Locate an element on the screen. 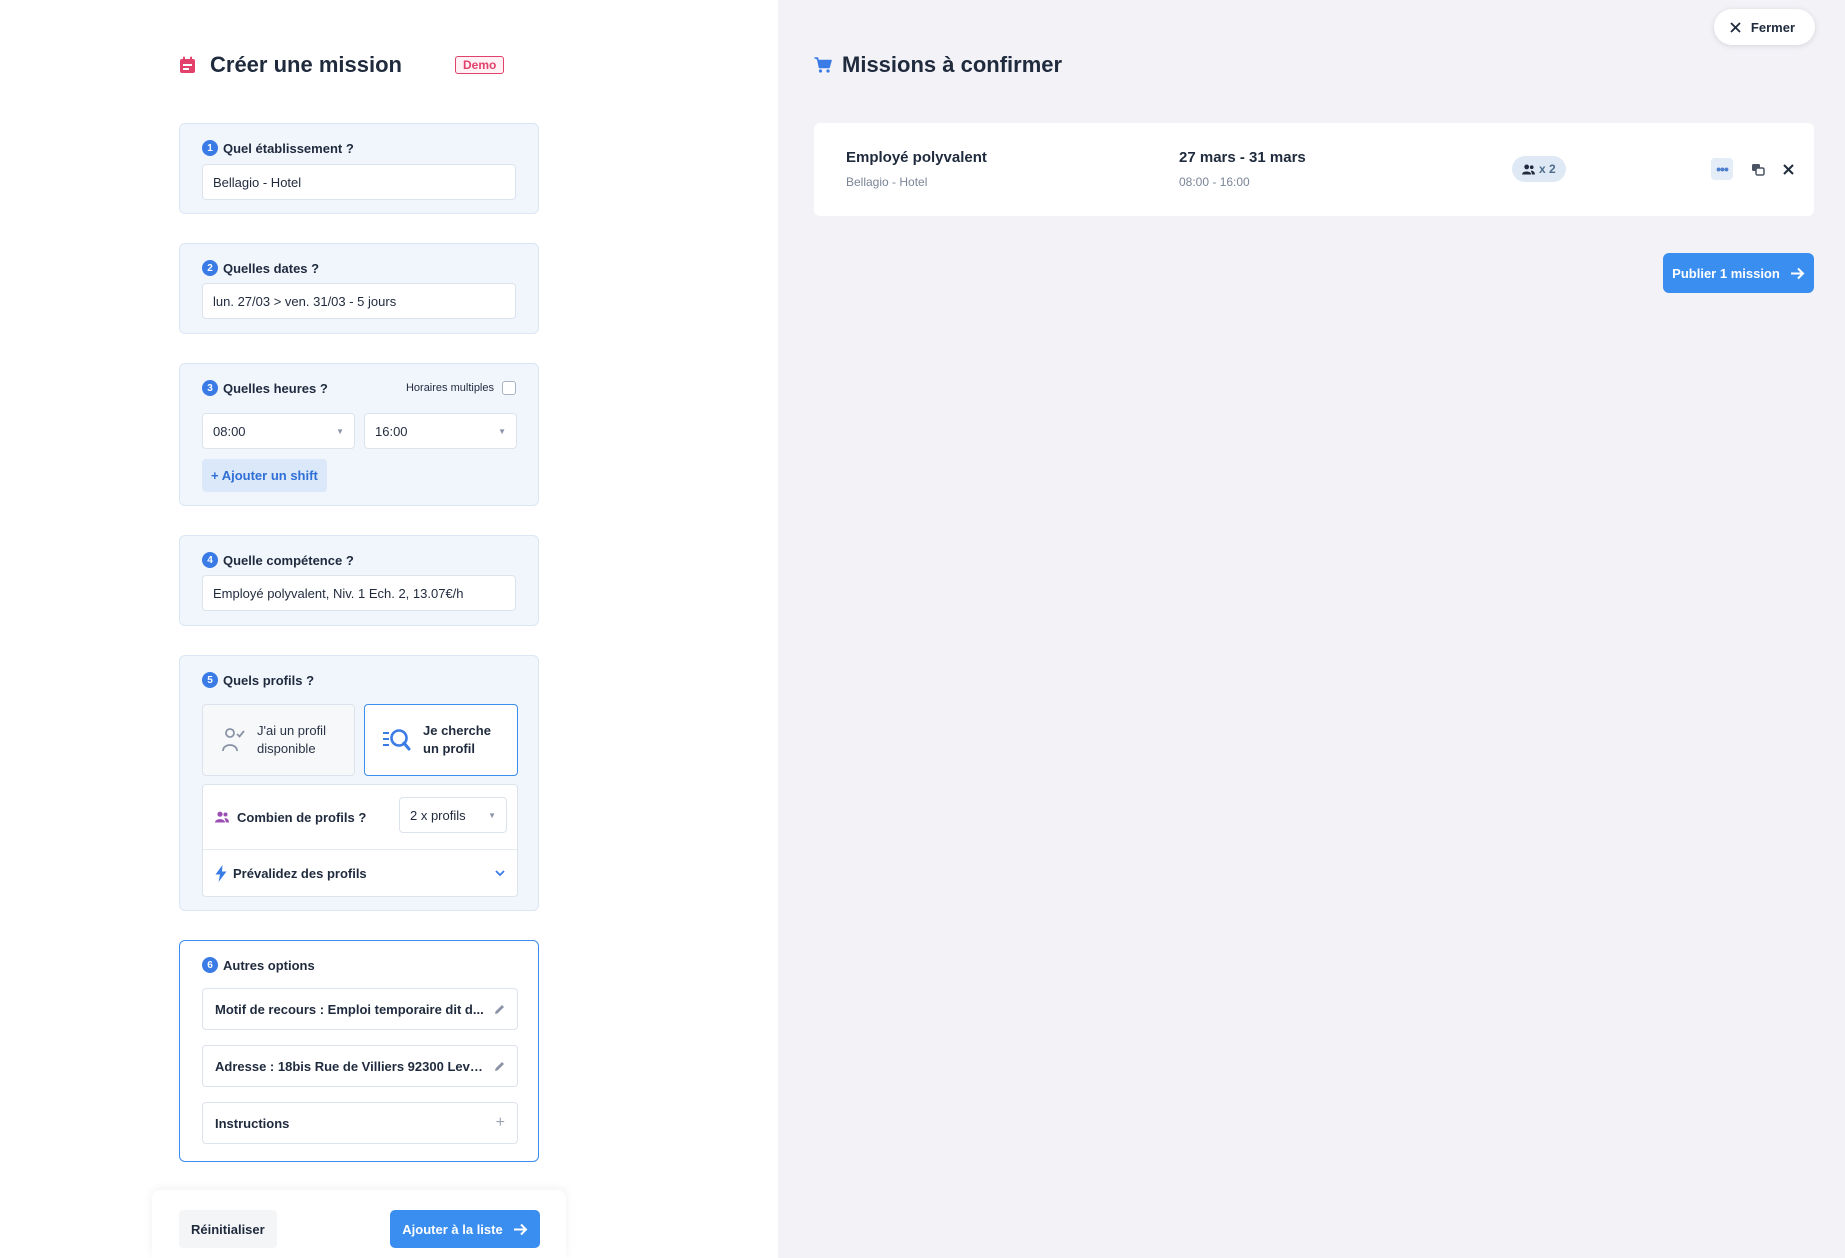  search-profile-icon is located at coordinates (397, 740).